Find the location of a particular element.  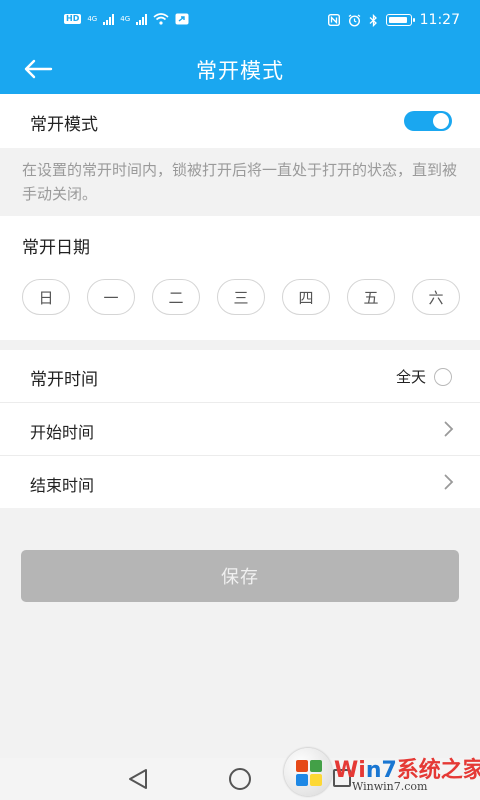

day-selector: 日 一 二 三 四 五 六 is located at coordinates (241, 297).